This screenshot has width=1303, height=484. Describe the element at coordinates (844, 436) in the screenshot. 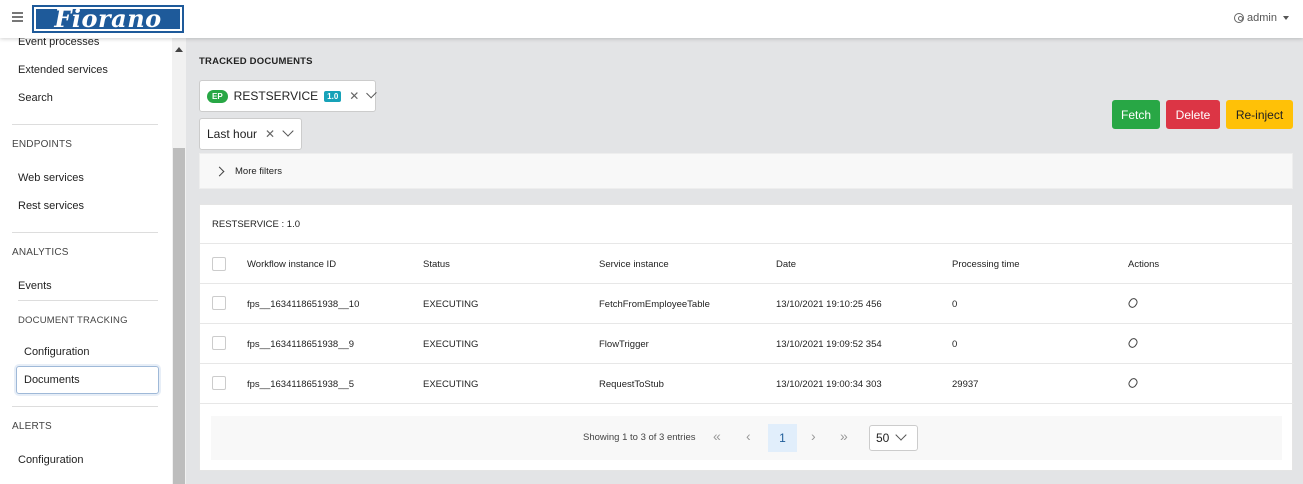

I see `last-page-icon: »` at that location.